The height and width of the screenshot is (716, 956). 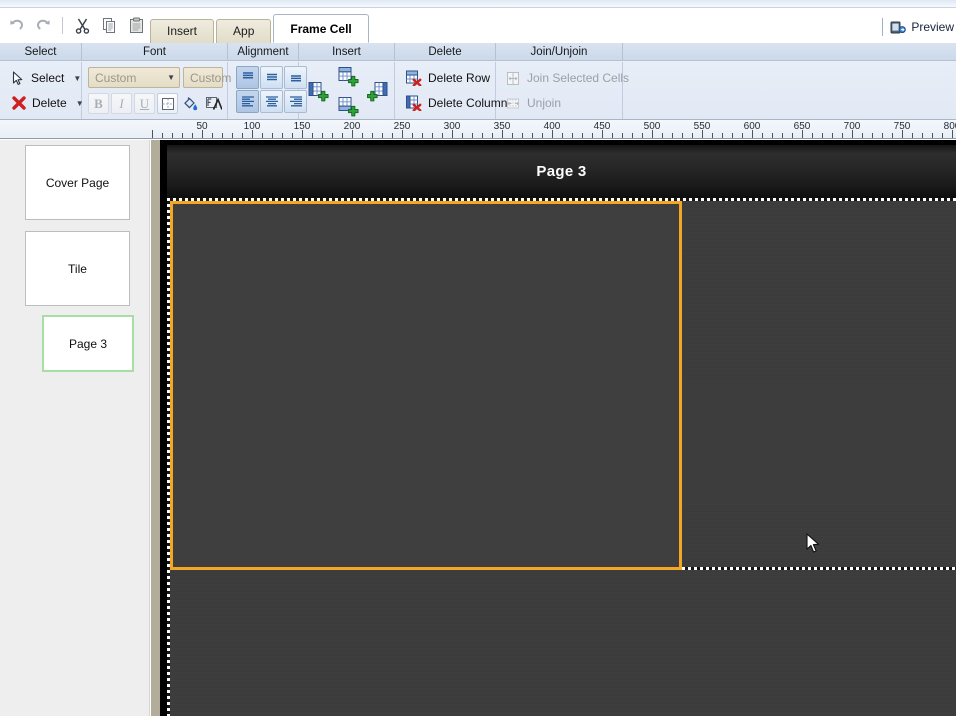 What do you see at coordinates (76, 129) in the screenshot?
I see `ruler-corner` at bounding box center [76, 129].